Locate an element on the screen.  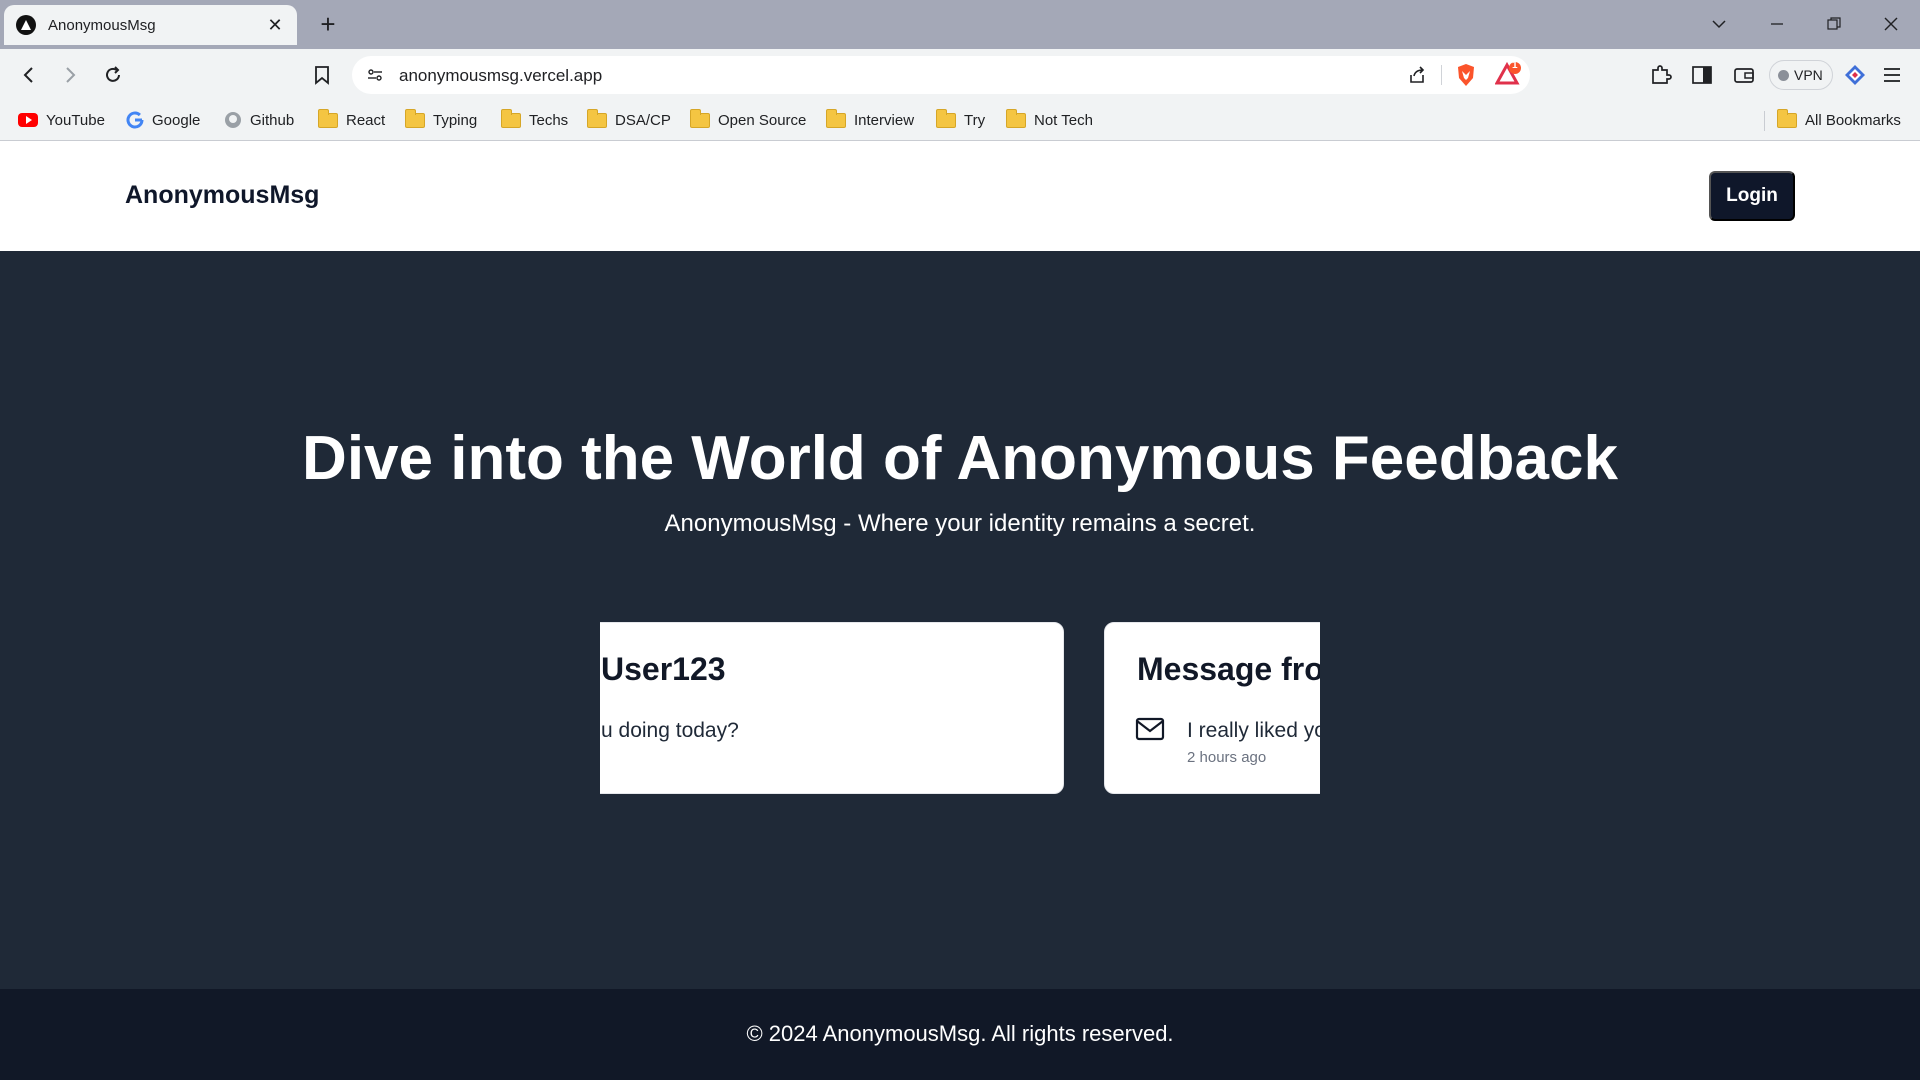
sidebar-toggle-icon is located at coordinates (1702, 75).